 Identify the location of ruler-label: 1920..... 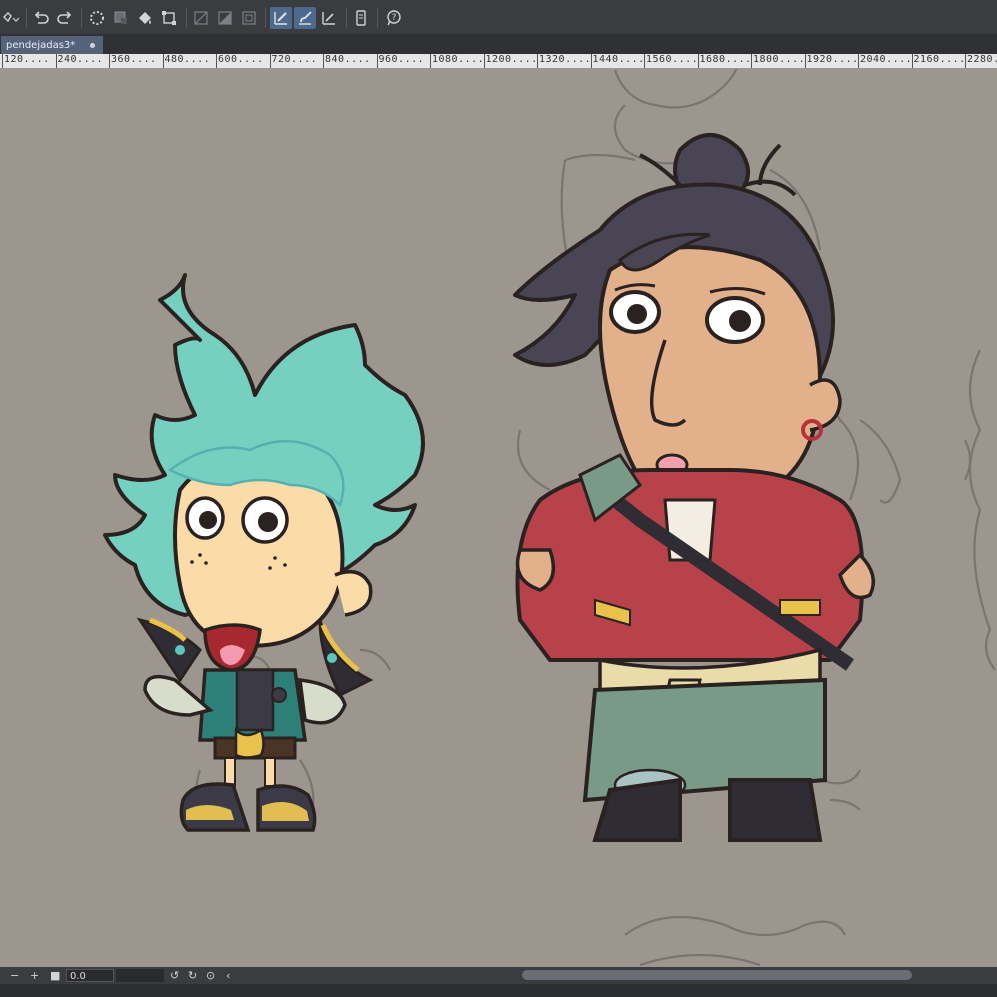
(832, 59).